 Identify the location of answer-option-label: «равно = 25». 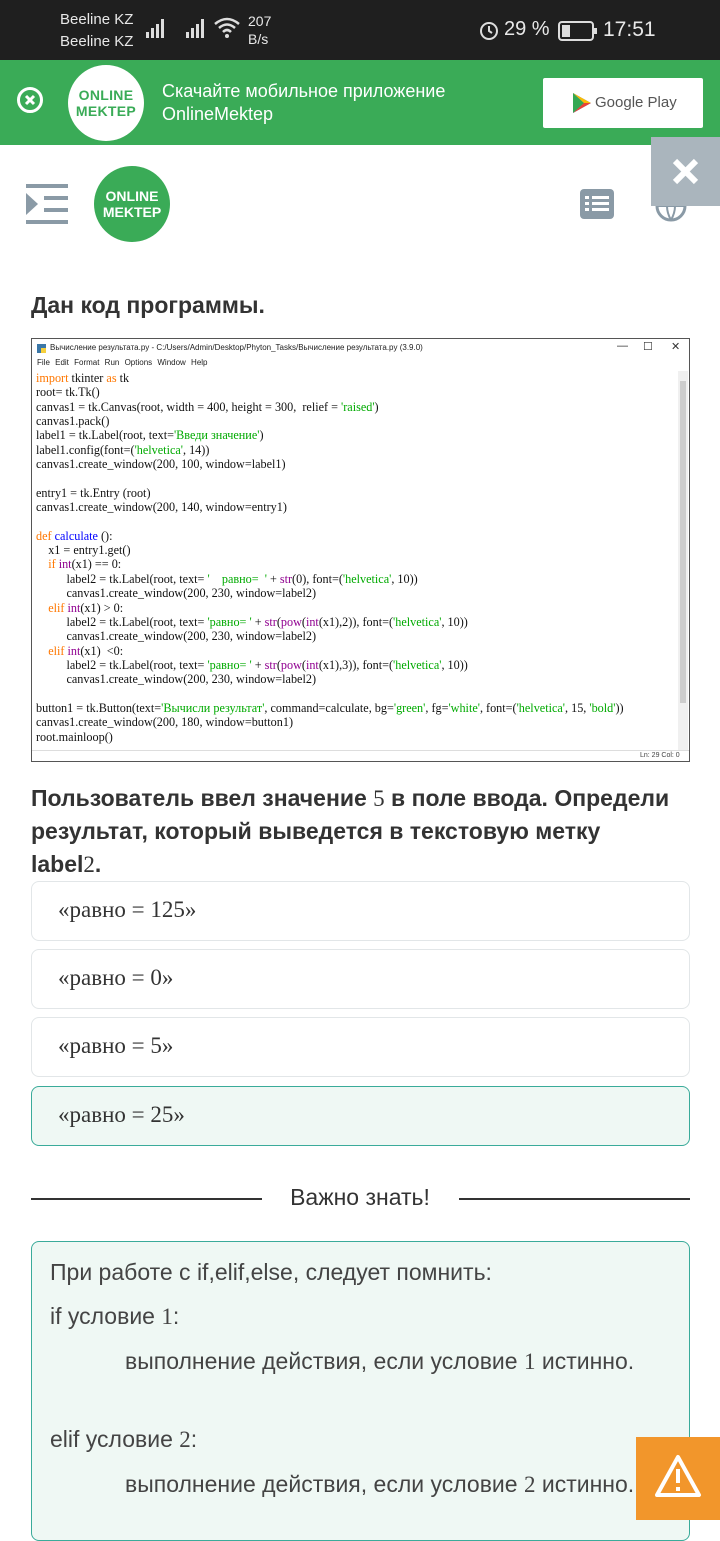
(121, 1114).